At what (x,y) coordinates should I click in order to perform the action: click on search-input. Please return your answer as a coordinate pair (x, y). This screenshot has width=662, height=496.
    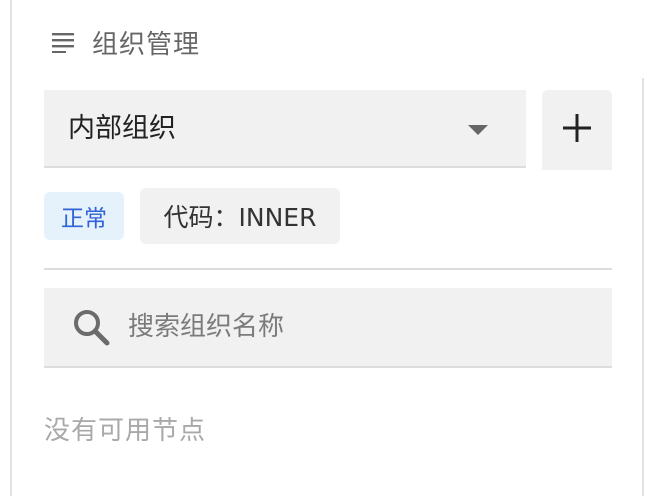
    Looking at the image, I should click on (358, 327).